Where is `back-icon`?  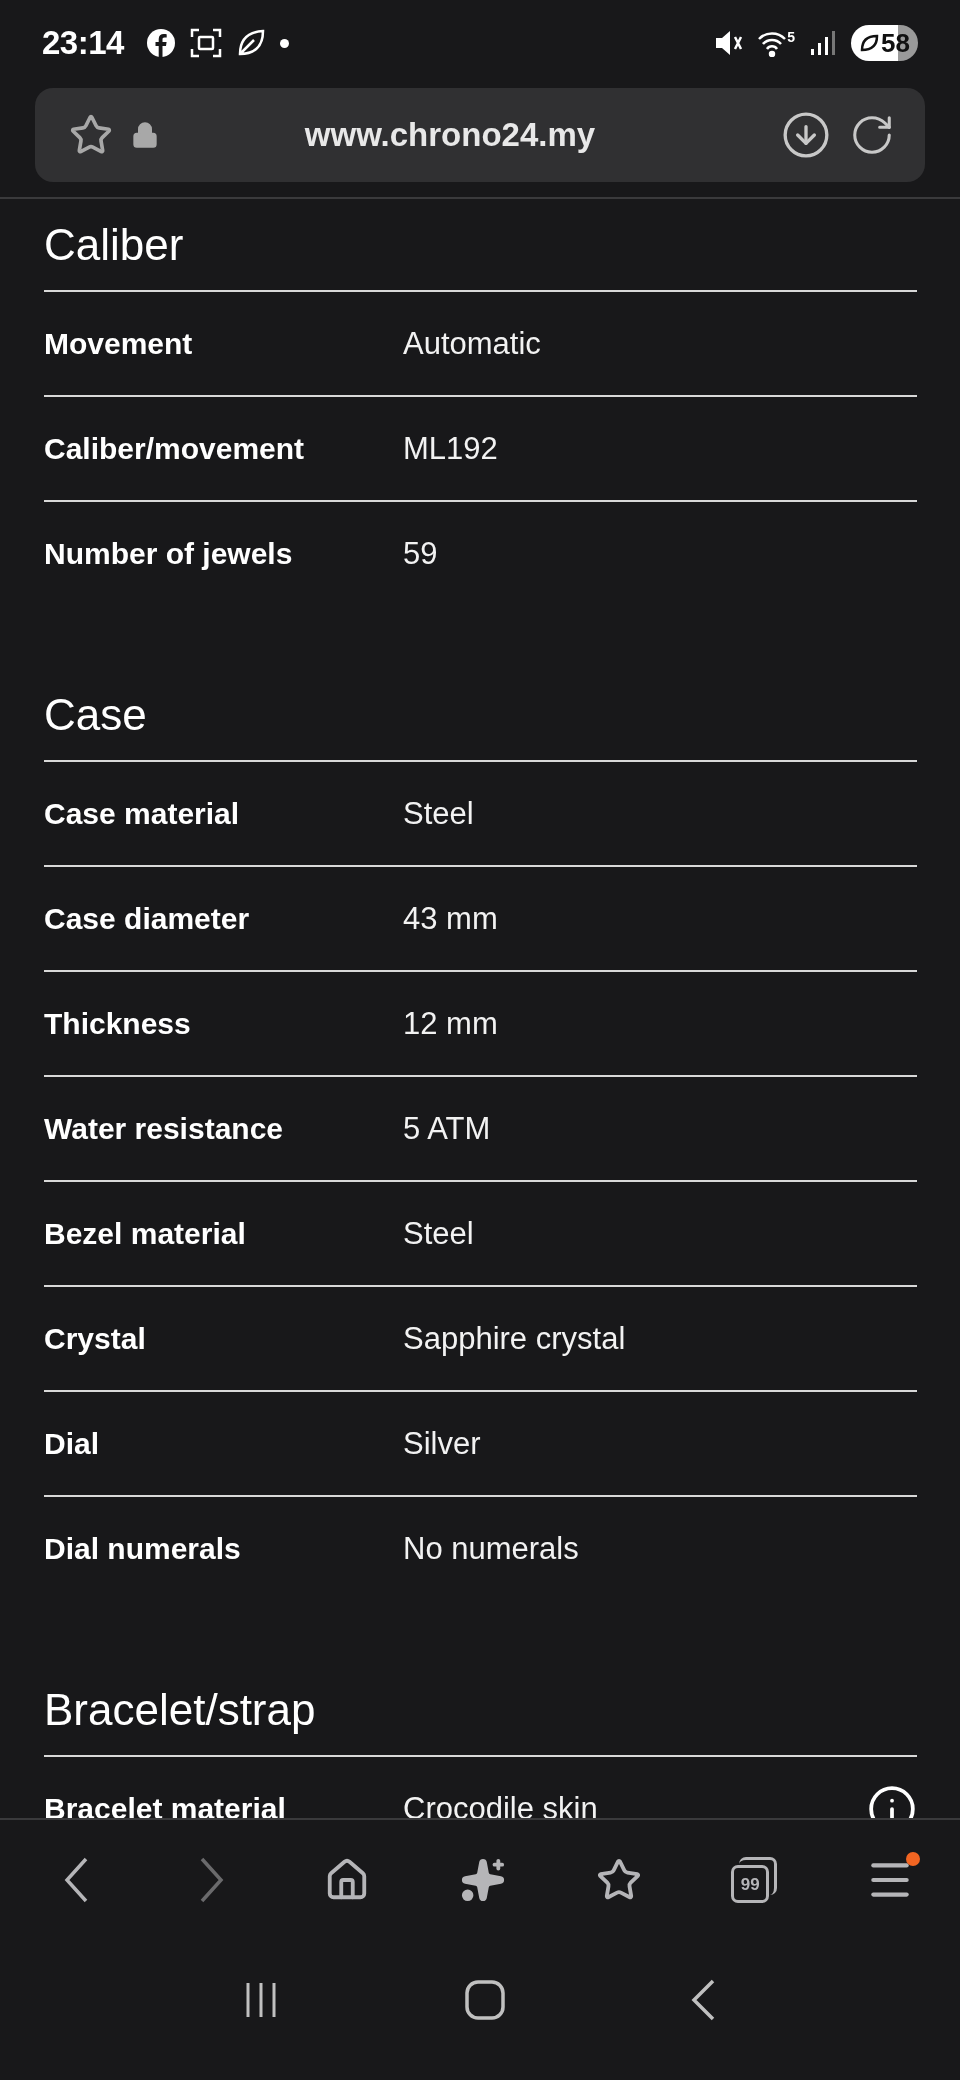 back-icon is located at coordinates (76, 1880).